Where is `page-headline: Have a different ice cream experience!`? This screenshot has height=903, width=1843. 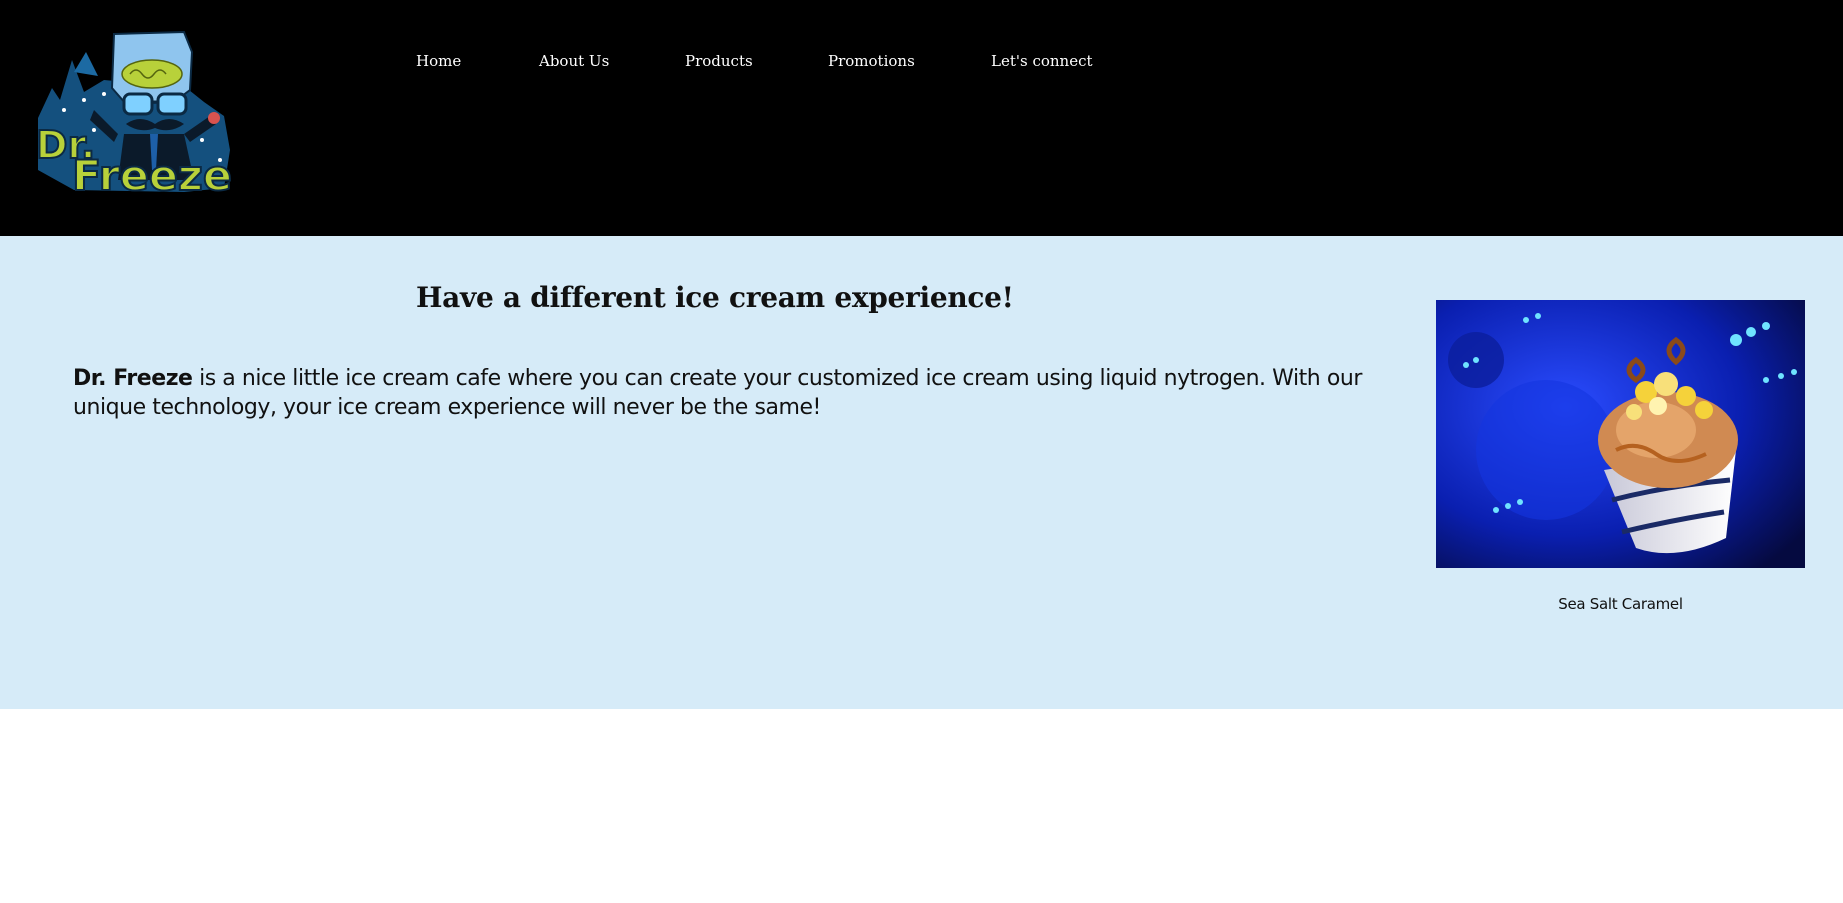
page-headline: Have a different ice cream experience! is located at coordinates (715, 297).